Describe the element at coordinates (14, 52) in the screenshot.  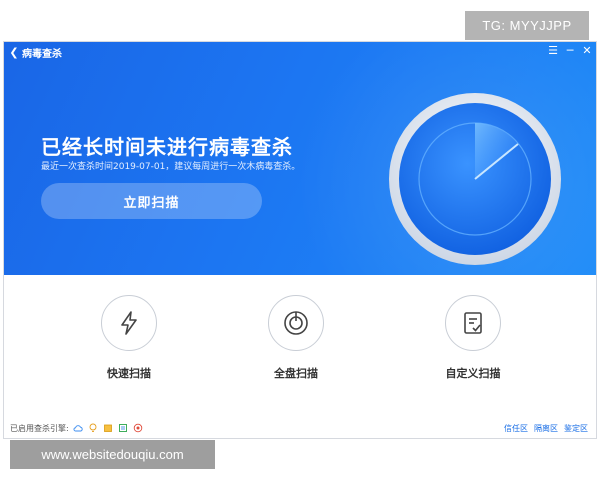
I see `back-arrow-icon: ❮` at that location.